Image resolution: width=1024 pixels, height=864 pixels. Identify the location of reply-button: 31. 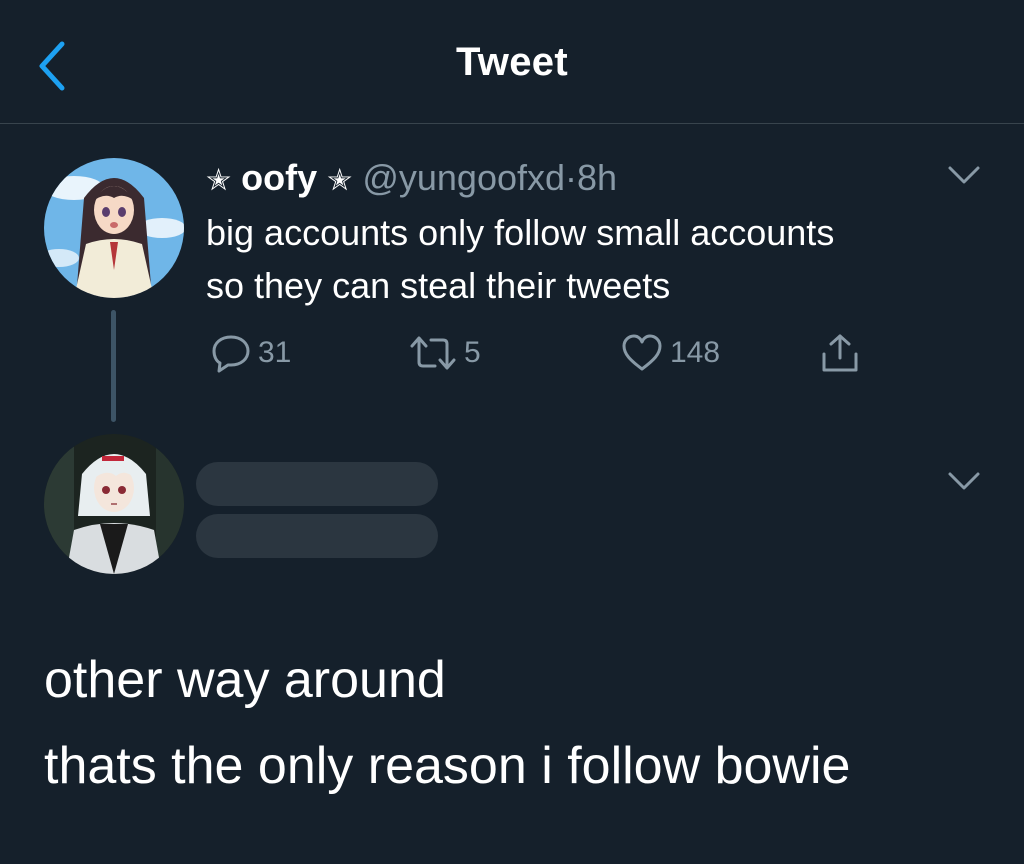
(250, 353).